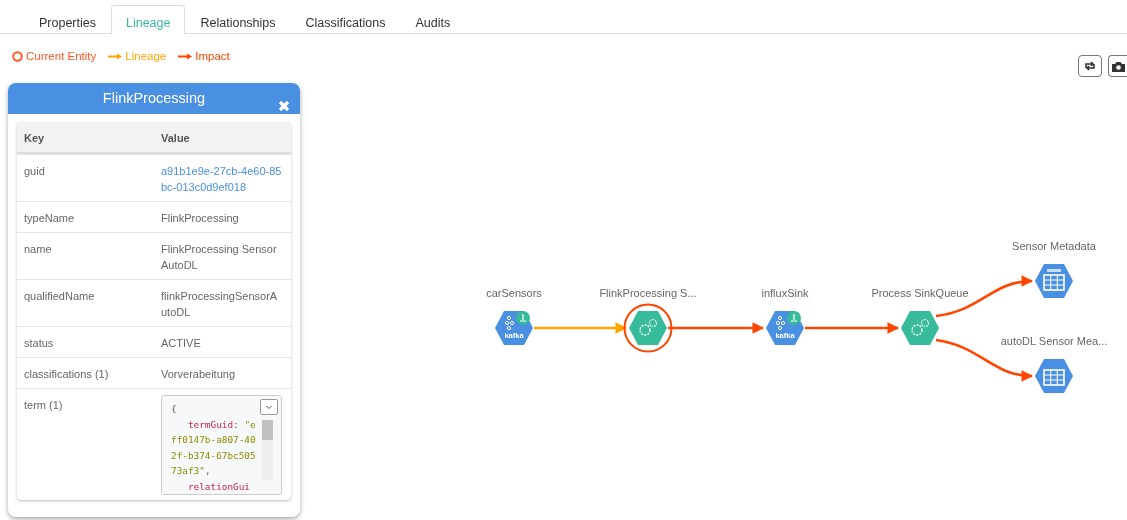 This screenshot has height=520, width=1127. Describe the element at coordinates (66, 374) in the screenshot. I see `key-cell-text: classifications (1)` at that location.